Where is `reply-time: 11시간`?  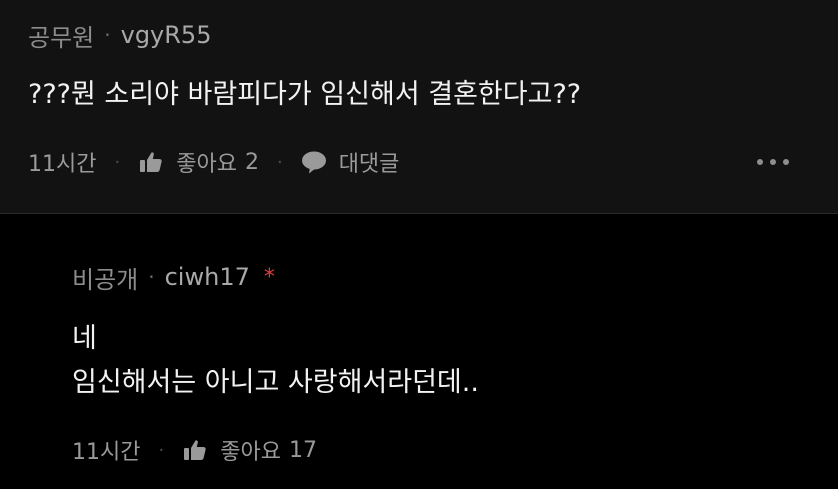
reply-time: 11시간 is located at coordinates (106, 452).